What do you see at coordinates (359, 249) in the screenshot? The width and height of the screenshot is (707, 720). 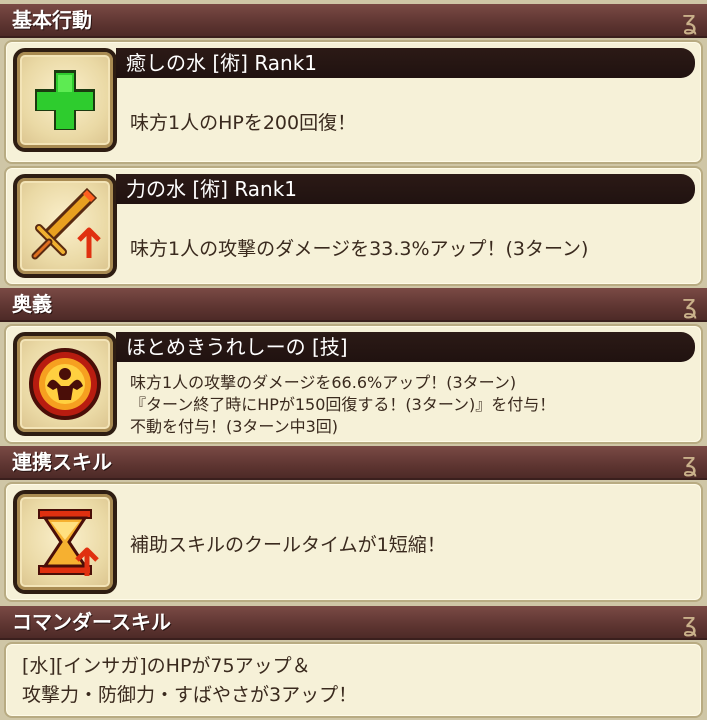 I see `skill-description: 味方1人の攻撃のダメージを33.3%アップ！(3ターン)` at bounding box center [359, 249].